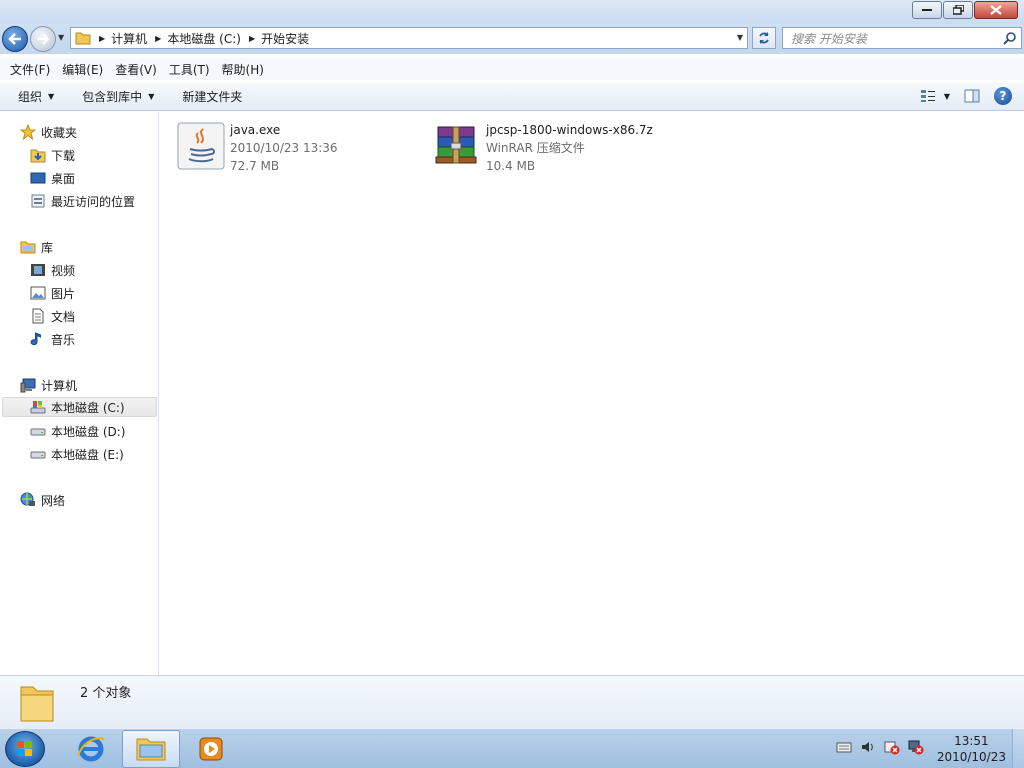 This screenshot has height=768, width=1024. I want to click on nav-local-disk-d: 本地磁盘 (D:), so click(77, 431).